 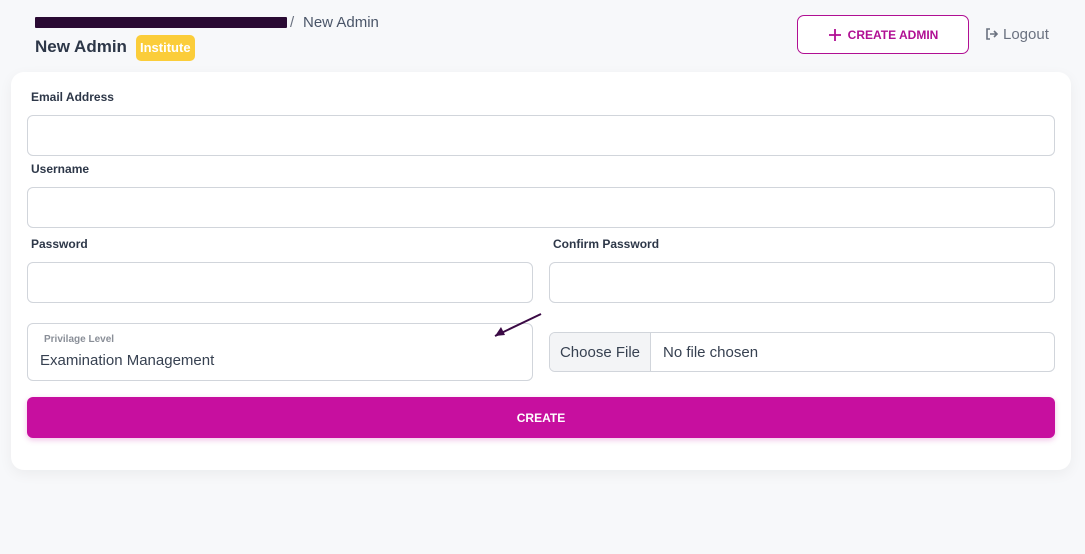 What do you see at coordinates (893, 34) in the screenshot?
I see `create-admin-label: CREATE ADMIN` at bounding box center [893, 34].